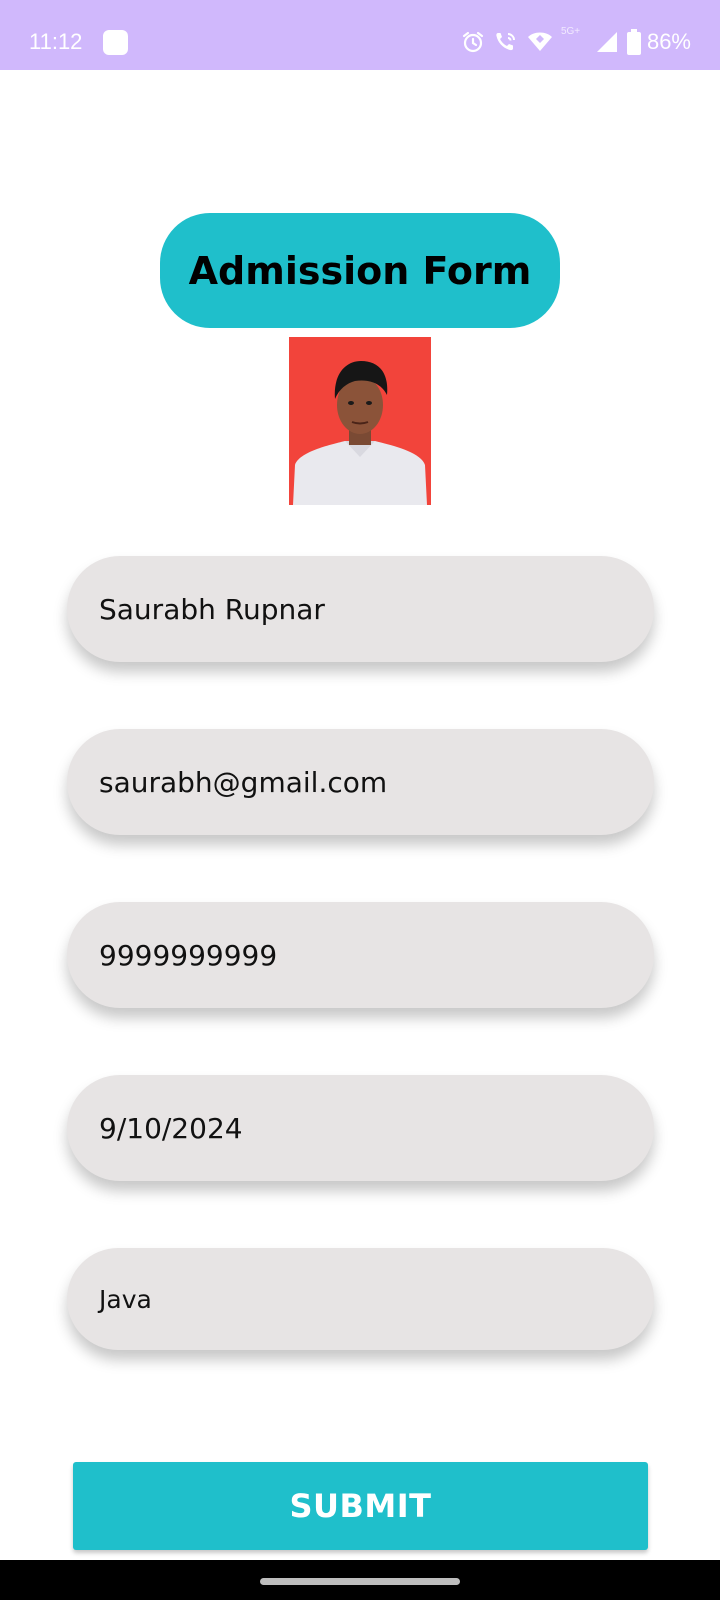  I want to click on alarm-clock-icon, so click(473, 42).